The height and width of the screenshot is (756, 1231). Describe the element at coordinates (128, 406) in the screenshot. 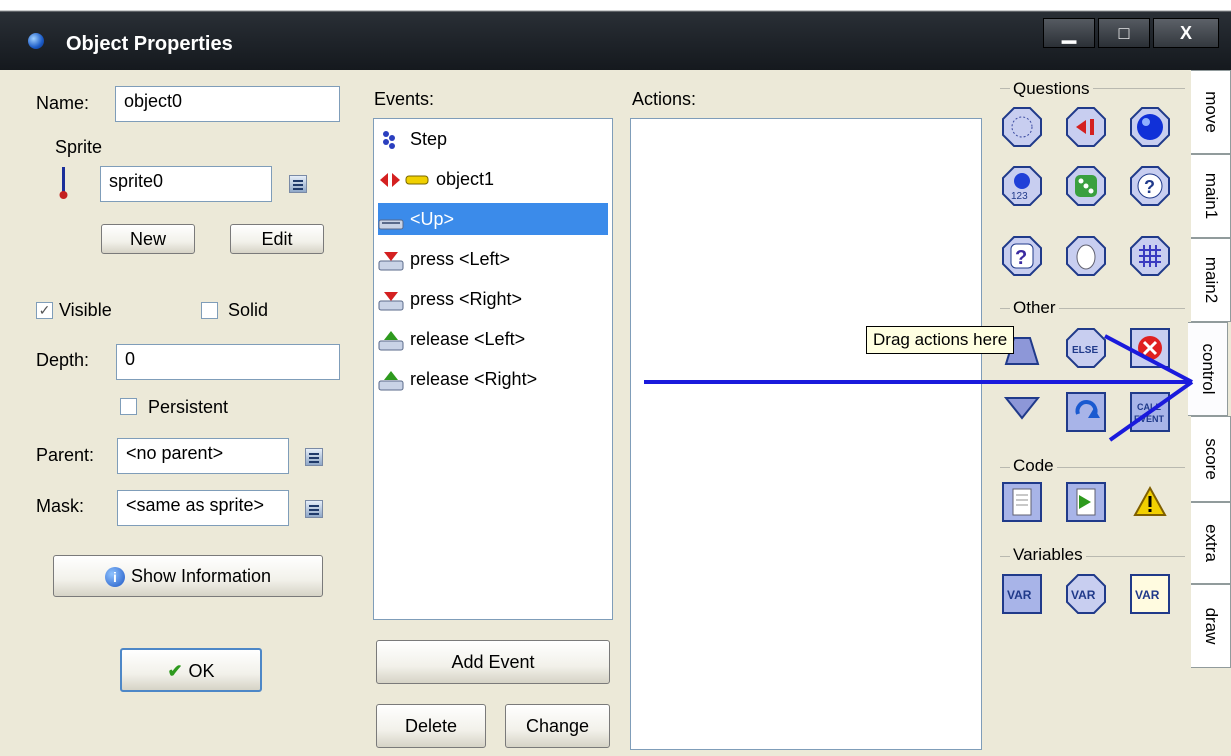

I see `persistent-checkbox` at that location.